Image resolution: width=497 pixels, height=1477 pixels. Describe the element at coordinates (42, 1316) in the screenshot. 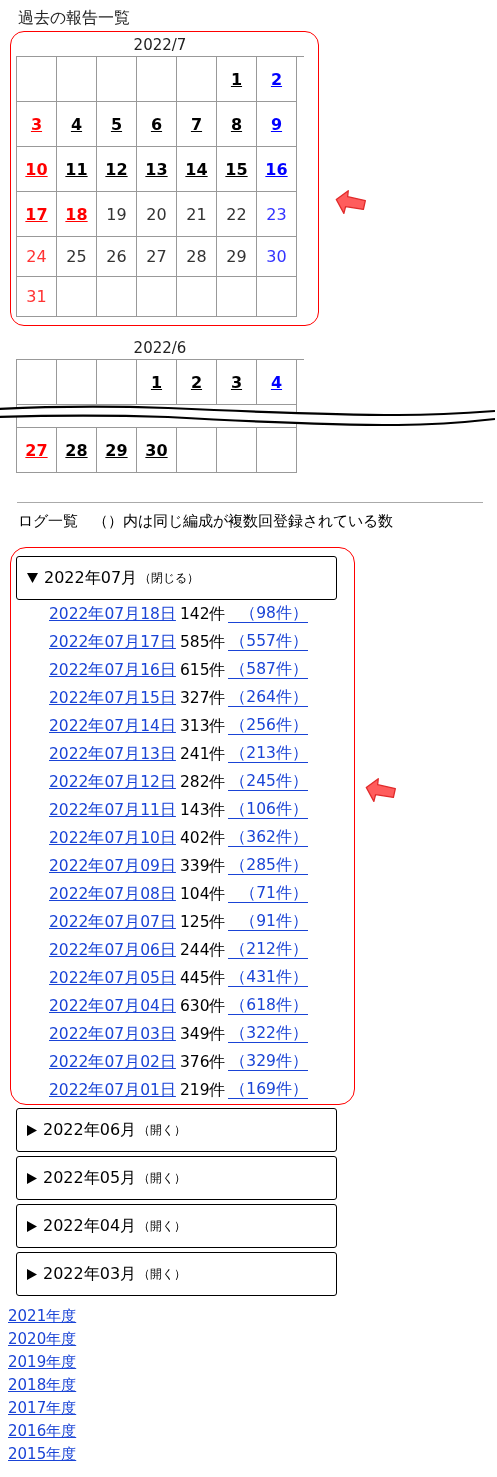

I see `year-link: 2021年度` at that location.